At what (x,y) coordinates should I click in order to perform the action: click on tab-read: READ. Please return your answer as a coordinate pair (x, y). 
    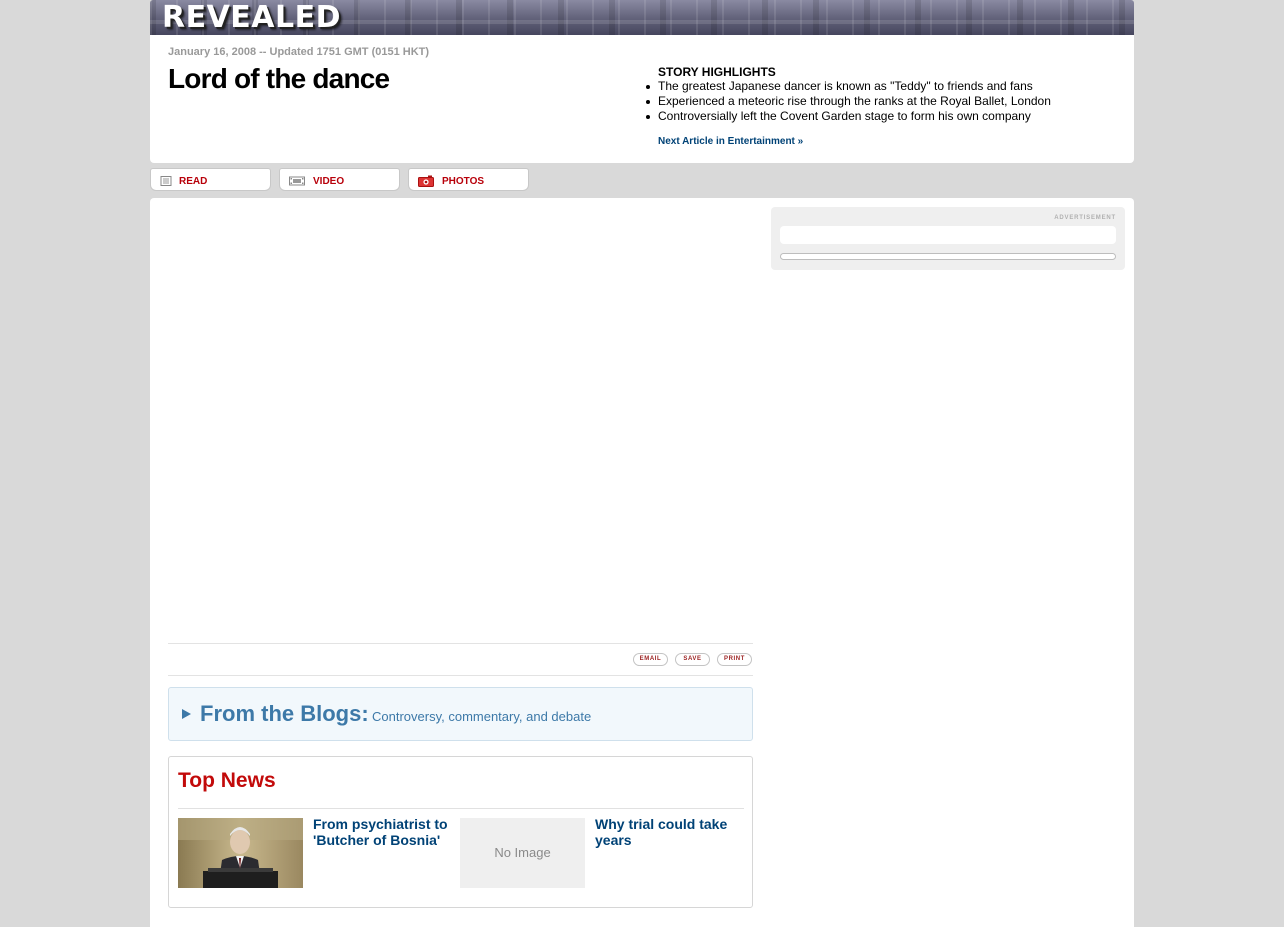
    Looking at the image, I should click on (210, 179).